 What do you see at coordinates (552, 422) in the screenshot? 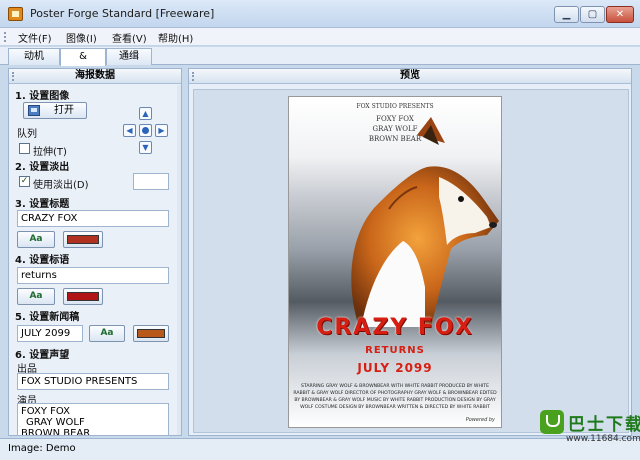
I see `watermark-badge-icon` at bounding box center [552, 422].